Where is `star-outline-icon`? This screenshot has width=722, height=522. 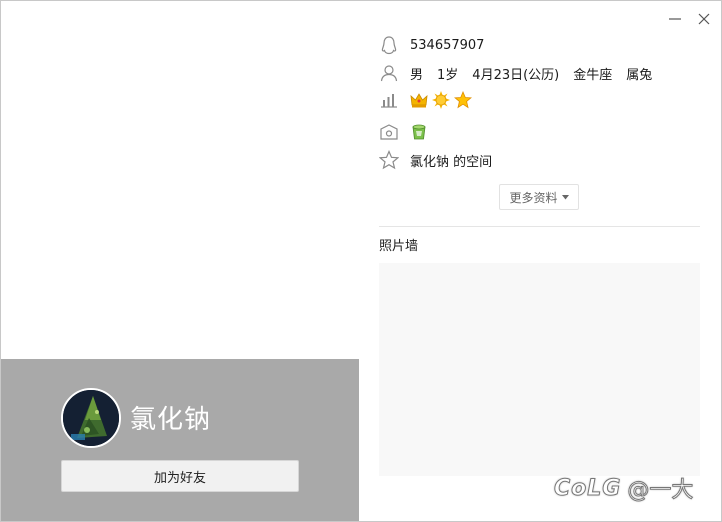 star-outline-icon is located at coordinates (389, 160).